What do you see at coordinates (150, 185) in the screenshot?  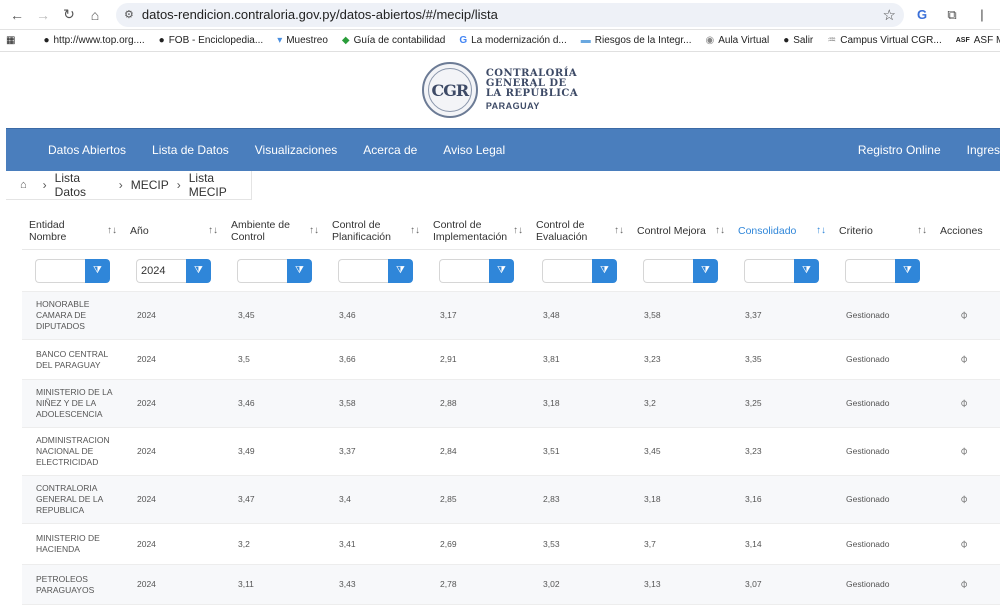 I see `breadcrumb-mecip: MECIP` at bounding box center [150, 185].